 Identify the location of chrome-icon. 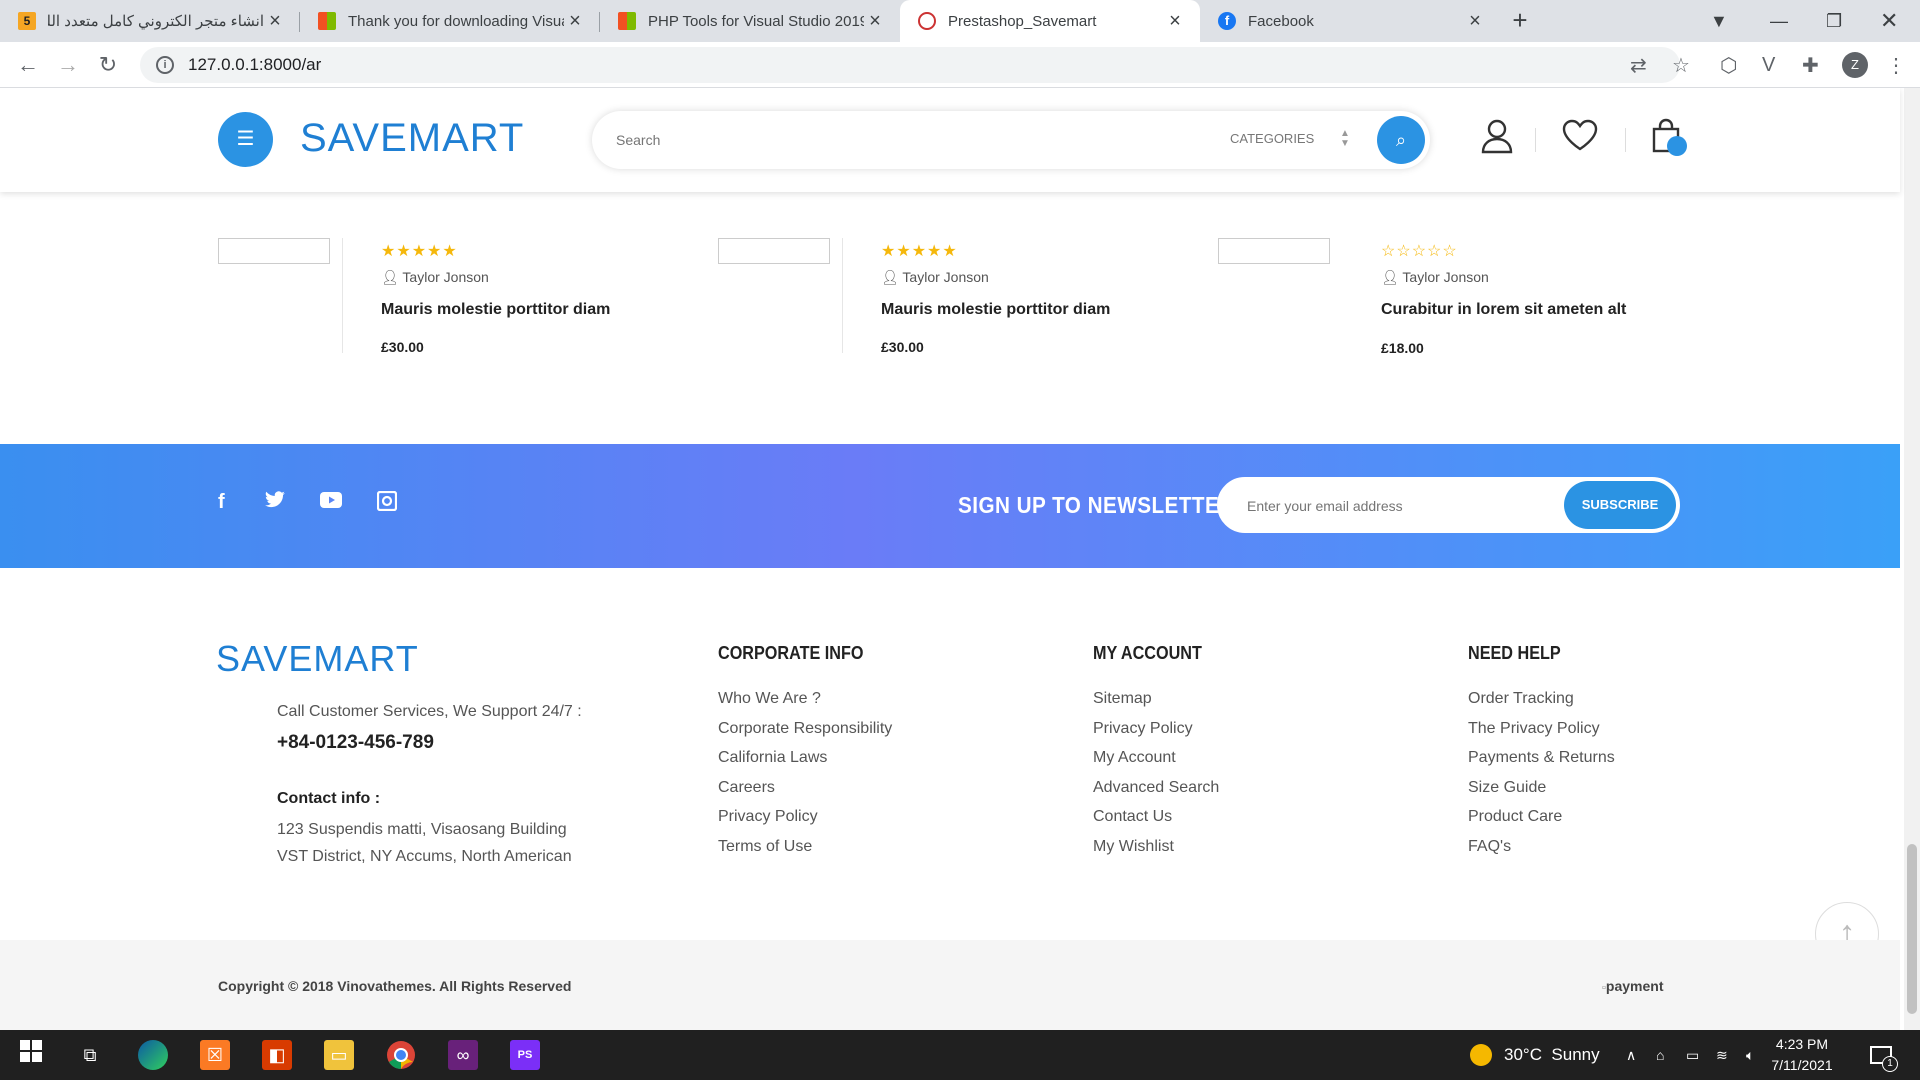
(401, 1055).